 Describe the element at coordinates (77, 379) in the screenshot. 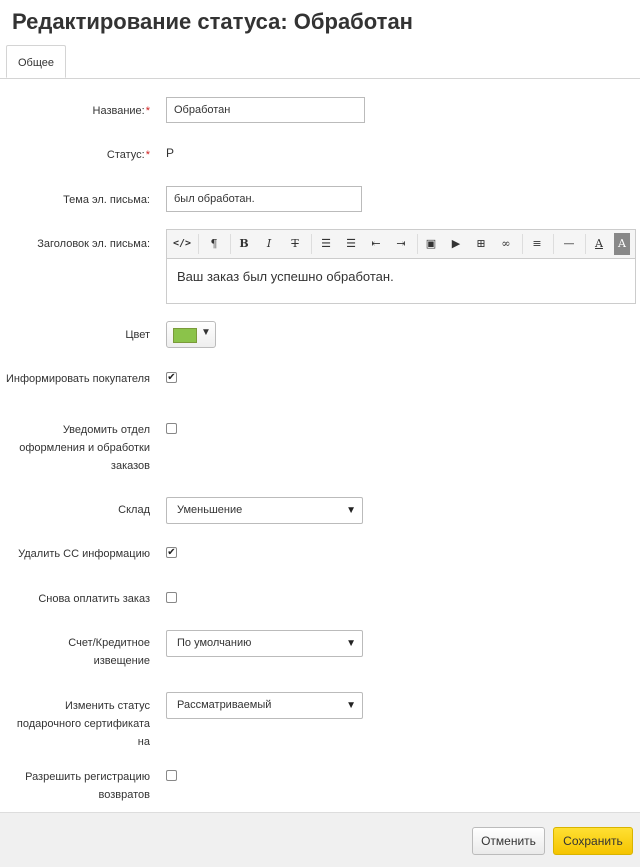

I see `notify-customer-label: Информировать покупателя` at that location.